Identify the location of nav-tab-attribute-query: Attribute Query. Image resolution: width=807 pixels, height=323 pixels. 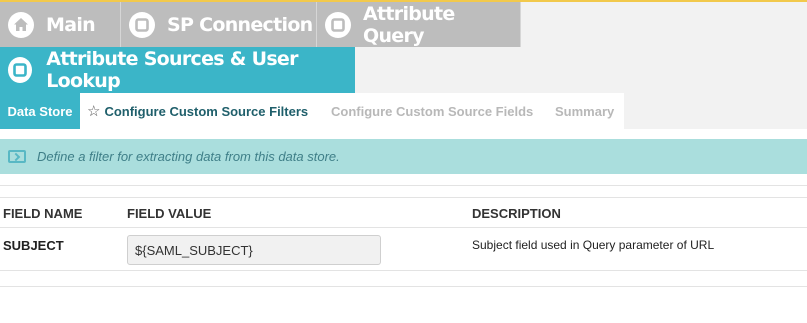
(419, 24).